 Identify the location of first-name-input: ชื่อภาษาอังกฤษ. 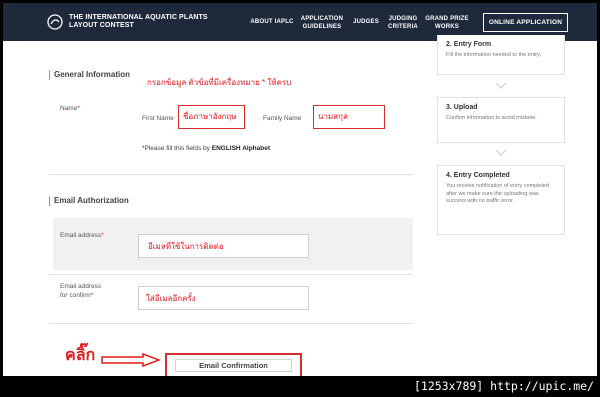
(211, 117).